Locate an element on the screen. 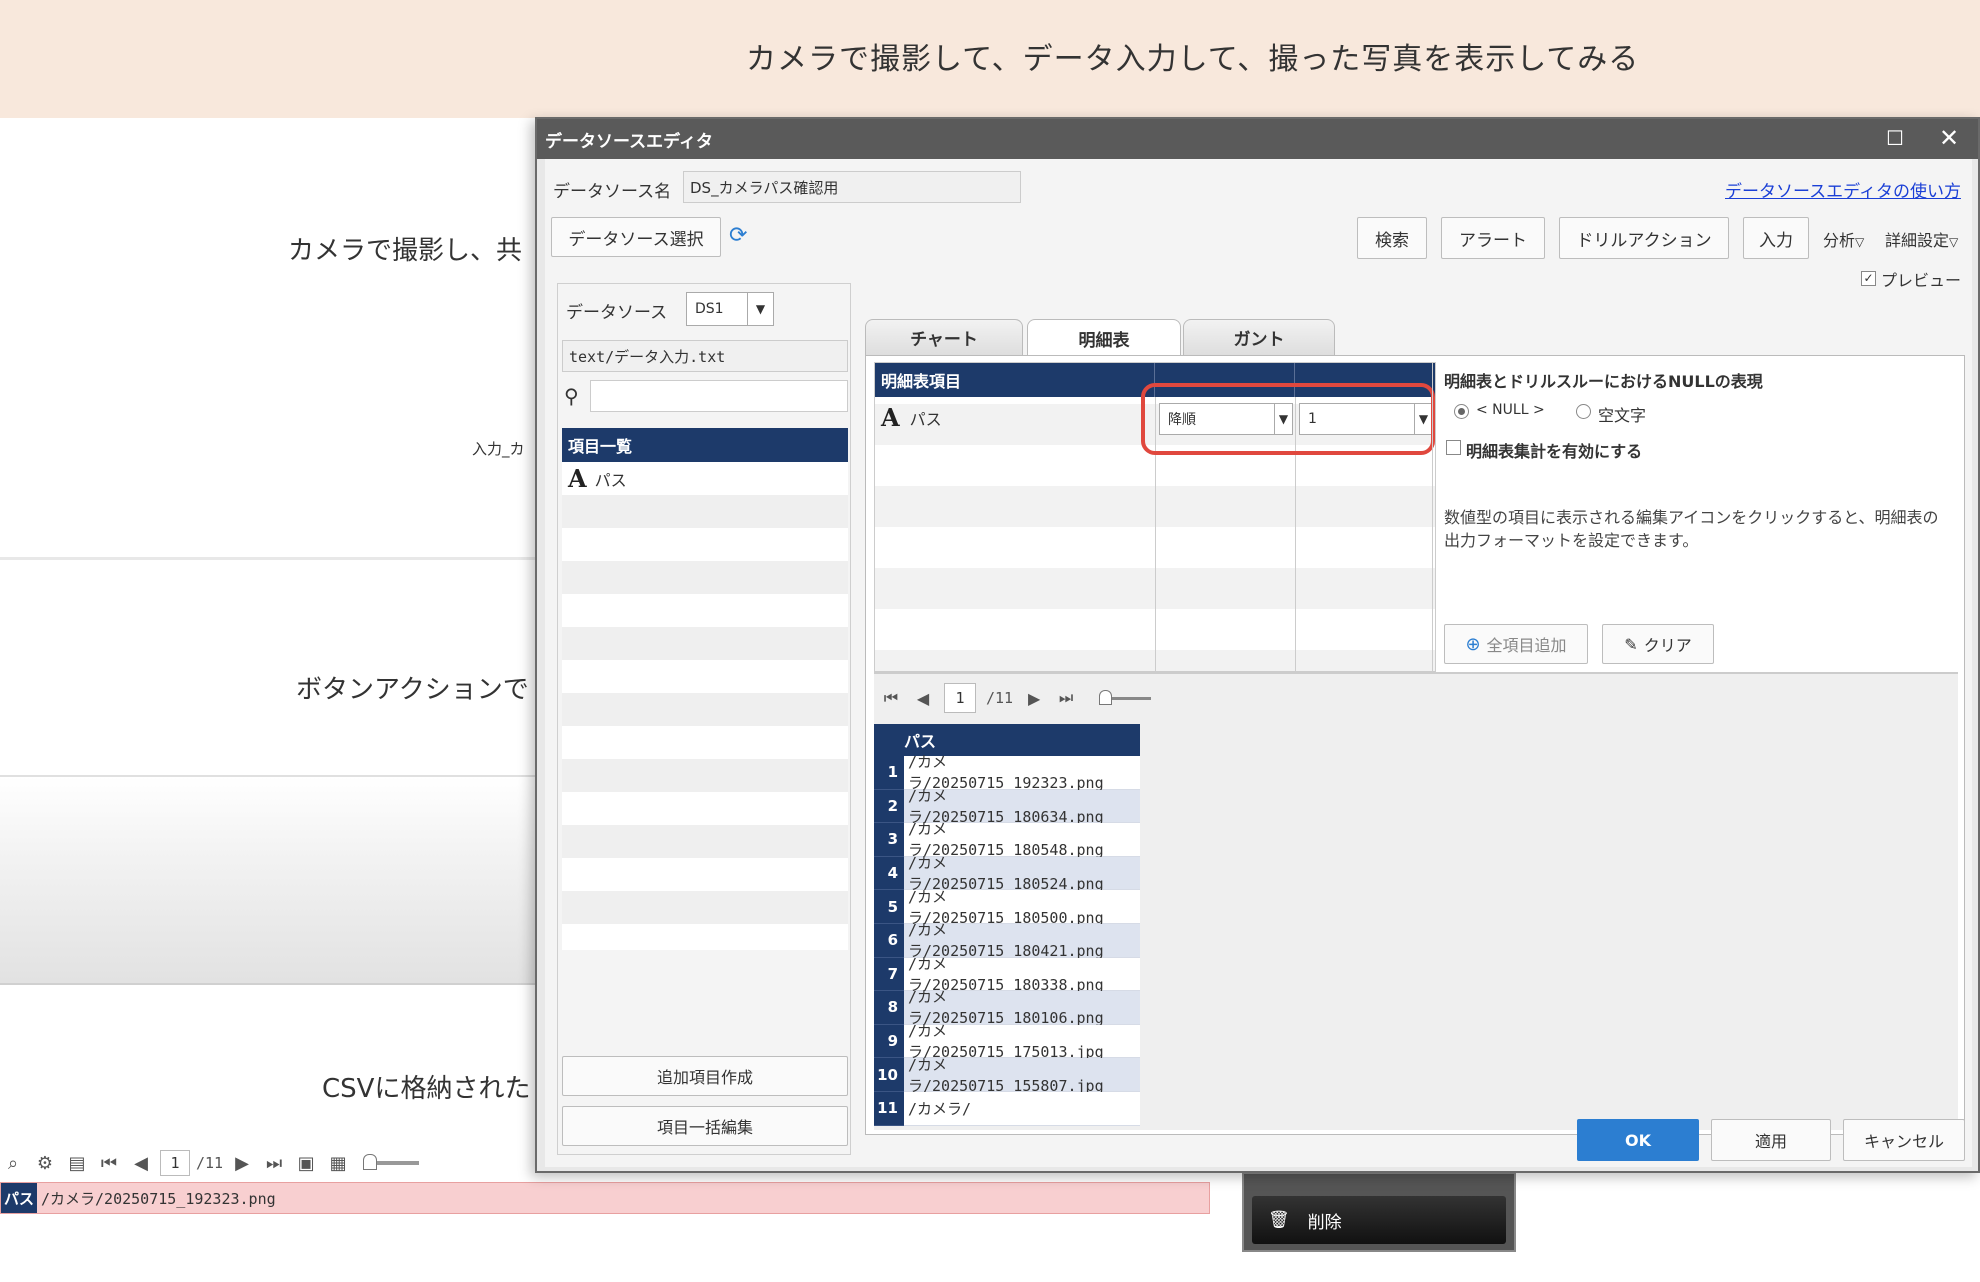 This screenshot has width=1980, height=1282. detail-settings-menu: 詳細設定▽ is located at coordinates (1921, 239).